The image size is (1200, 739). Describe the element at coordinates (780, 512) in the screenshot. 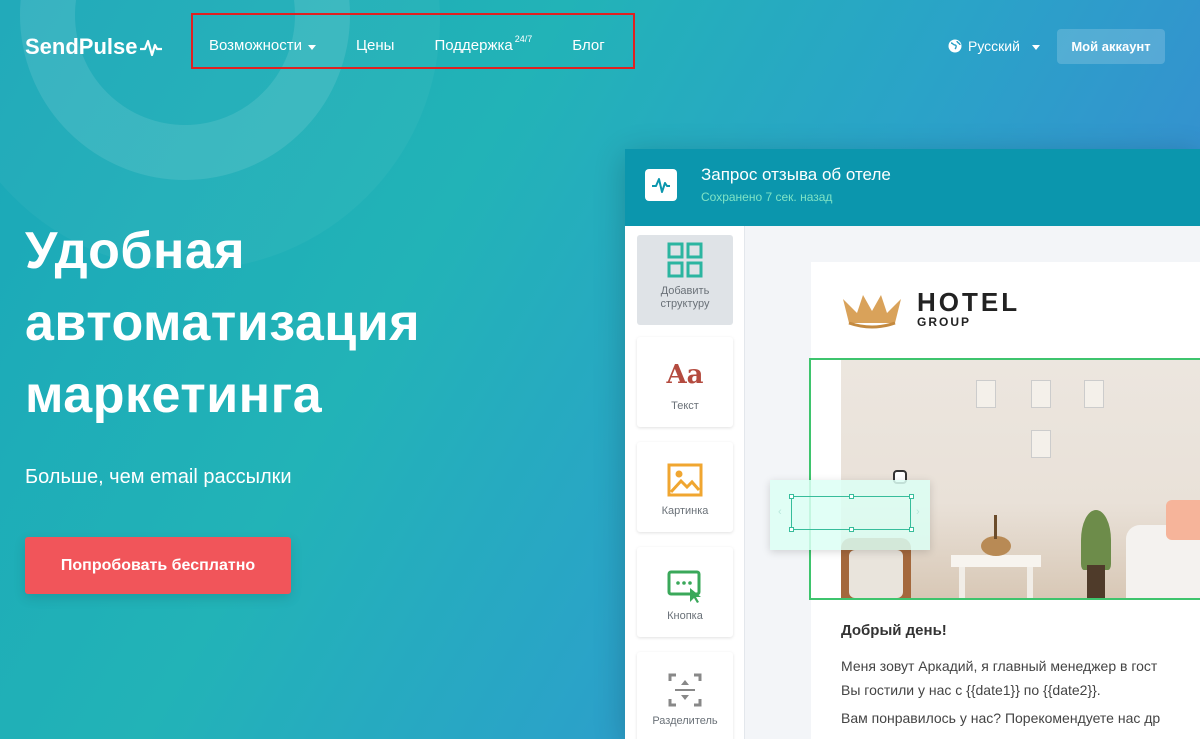

I see `chevron-left-icon: ‹` at that location.